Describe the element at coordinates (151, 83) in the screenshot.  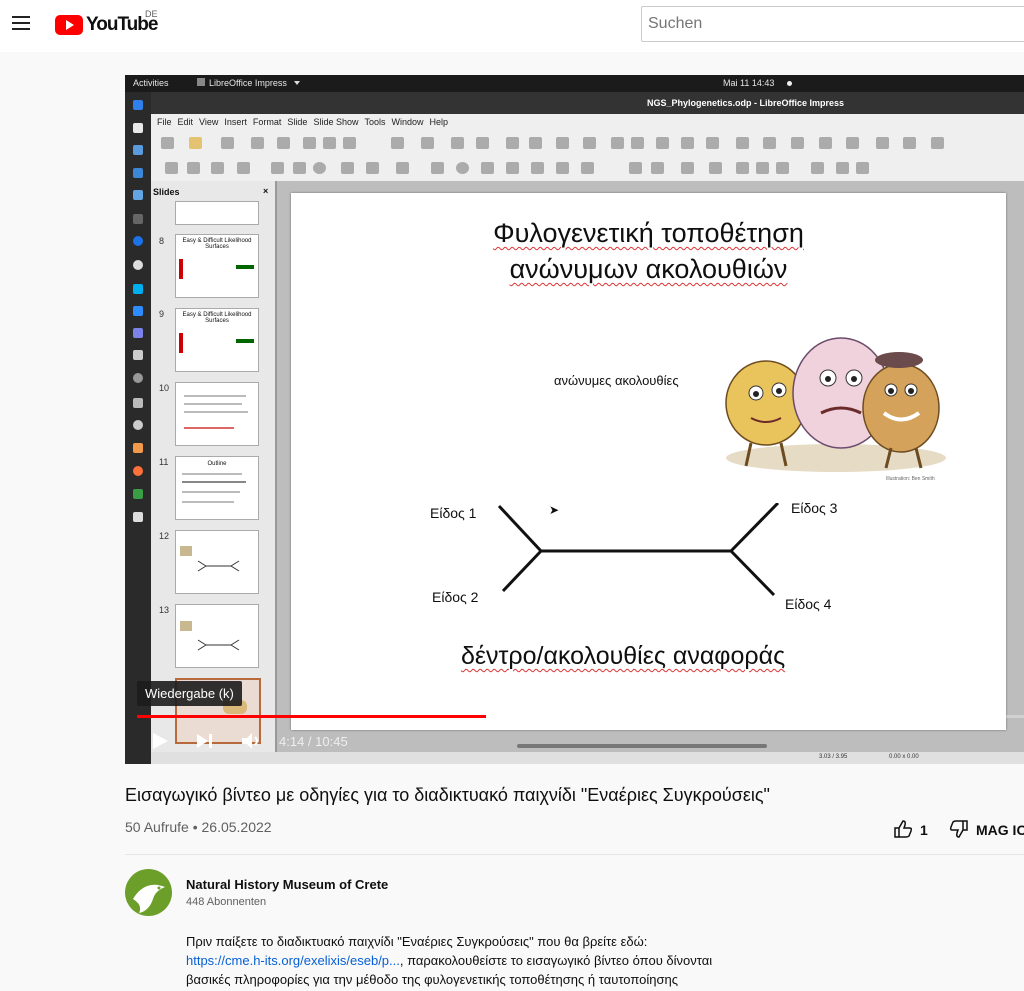
I see `activities-button: Activities` at that location.